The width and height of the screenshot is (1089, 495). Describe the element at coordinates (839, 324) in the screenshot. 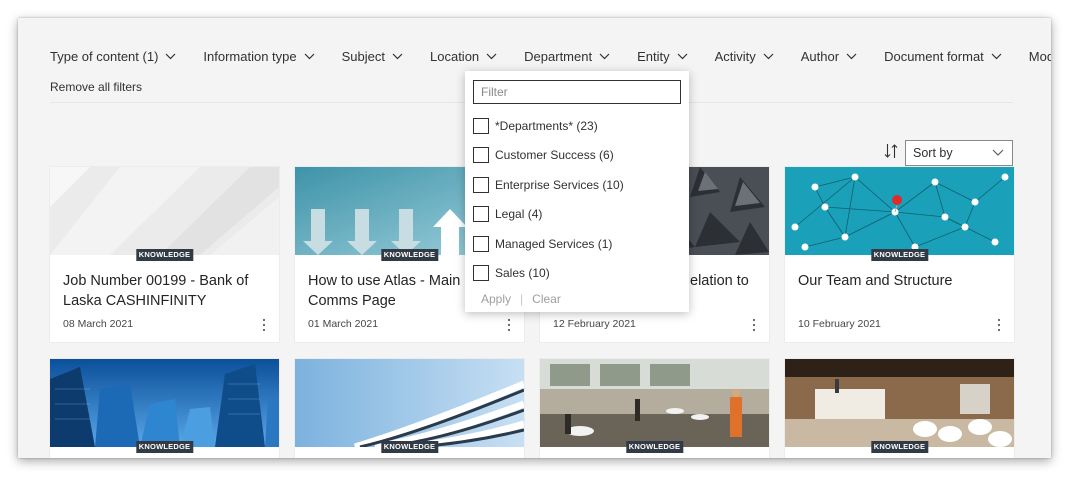

I see `card-date: 10 February 2021` at that location.